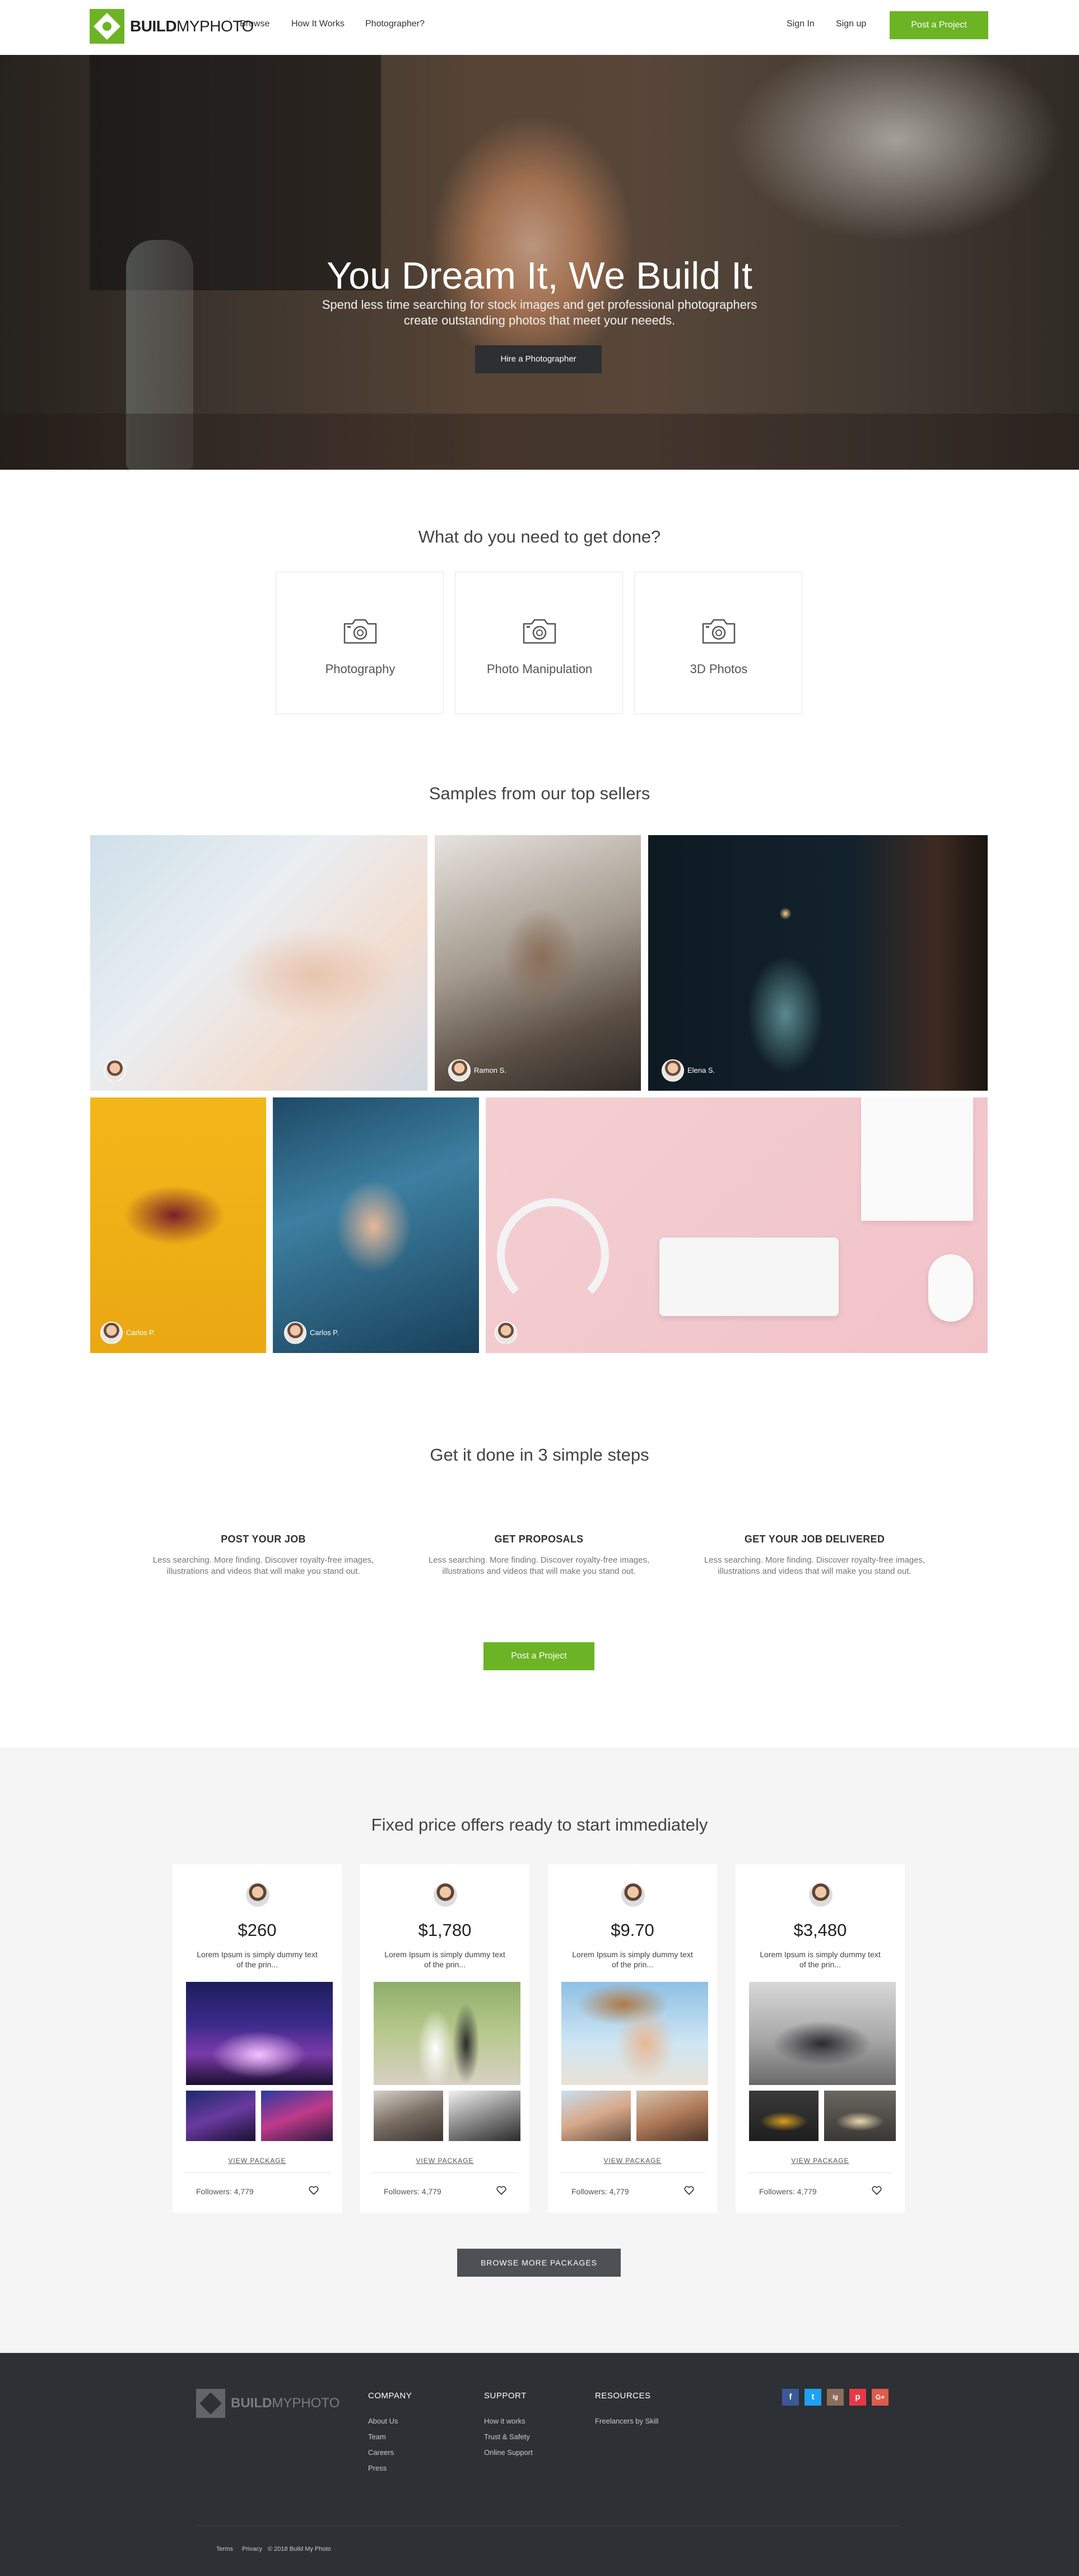  What do you see at coordinates (539, 2263) in the screenshot?
I see `browse-more-packages-button: BROWSE MORE PACKAGES` at bounding box center [539, 2263].